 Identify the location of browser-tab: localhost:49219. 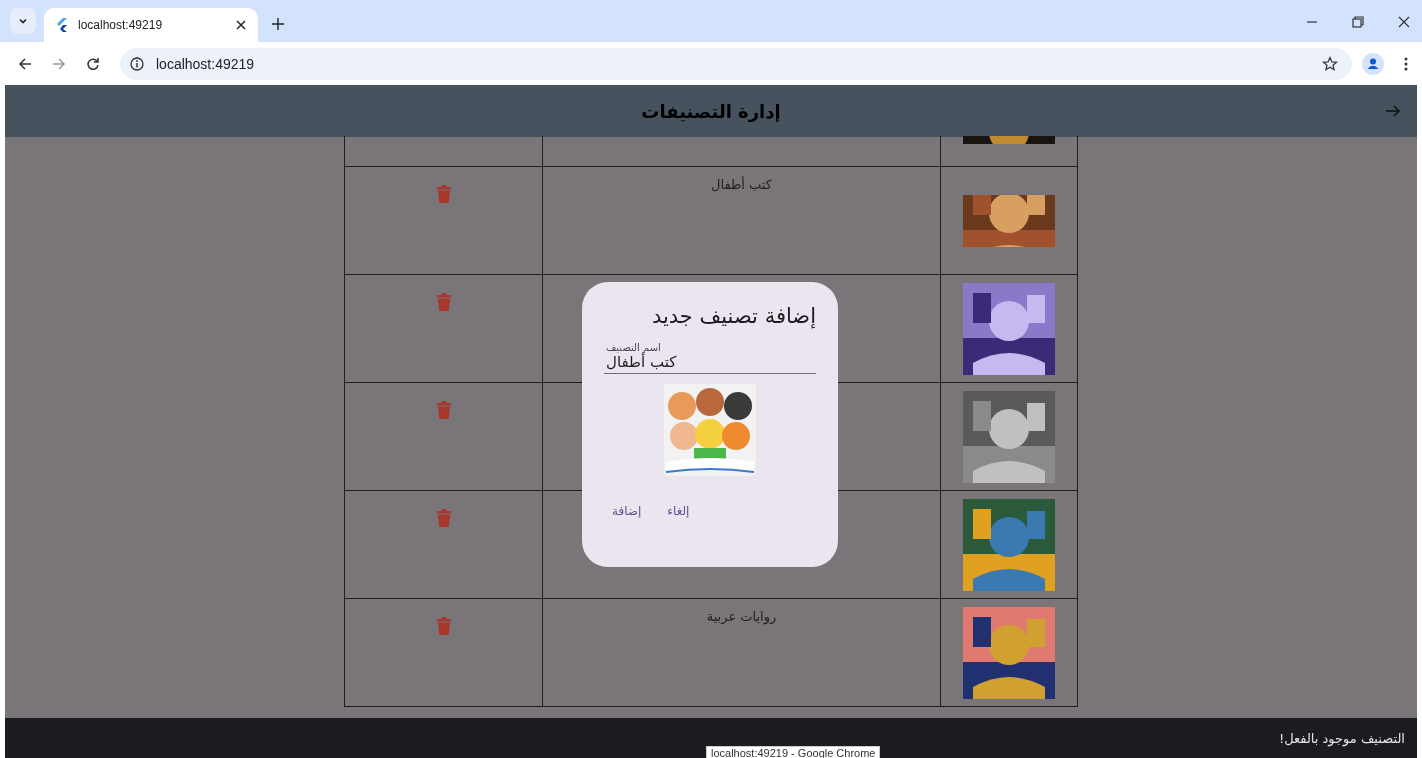
(151, 25).